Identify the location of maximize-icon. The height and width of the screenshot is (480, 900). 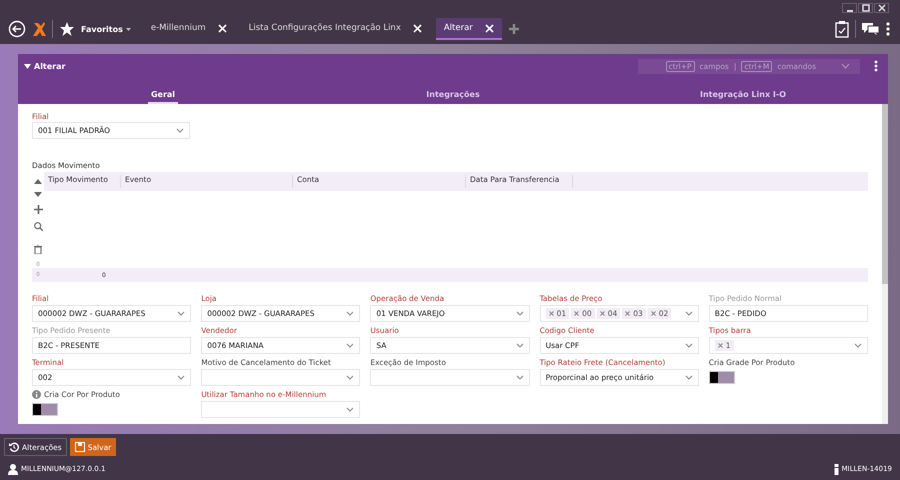
(866, 8).